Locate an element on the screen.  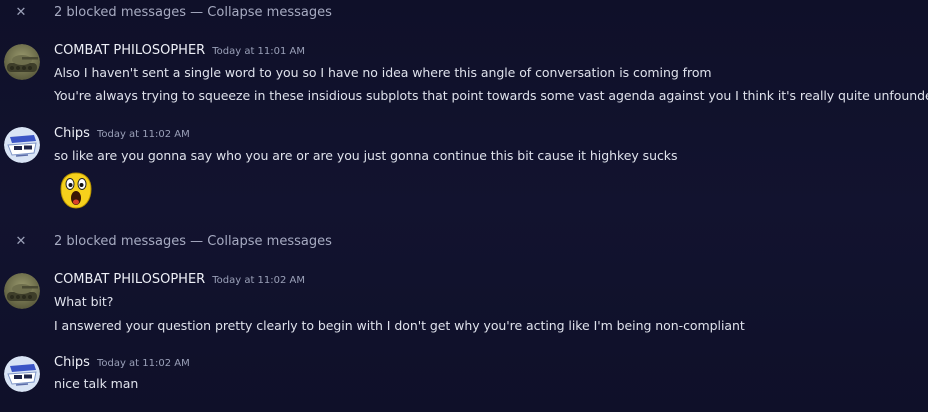
timestamp: Today at 11:01 AM is located at coordinates (259, 51).